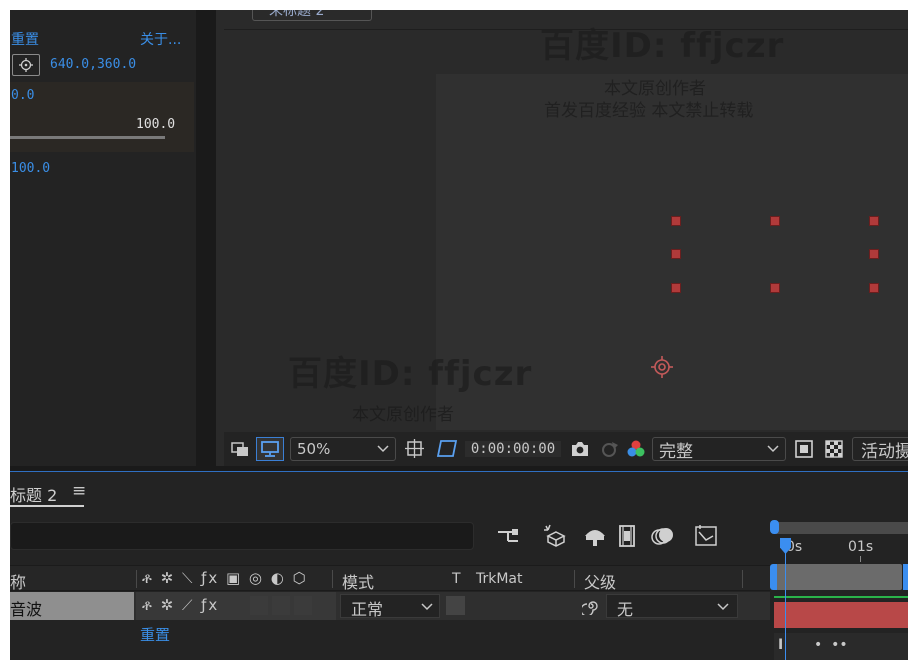  Describe the element at coordinates (499, 579) in the screenshot. I see `column-trkmat: TrkMat` at that location.